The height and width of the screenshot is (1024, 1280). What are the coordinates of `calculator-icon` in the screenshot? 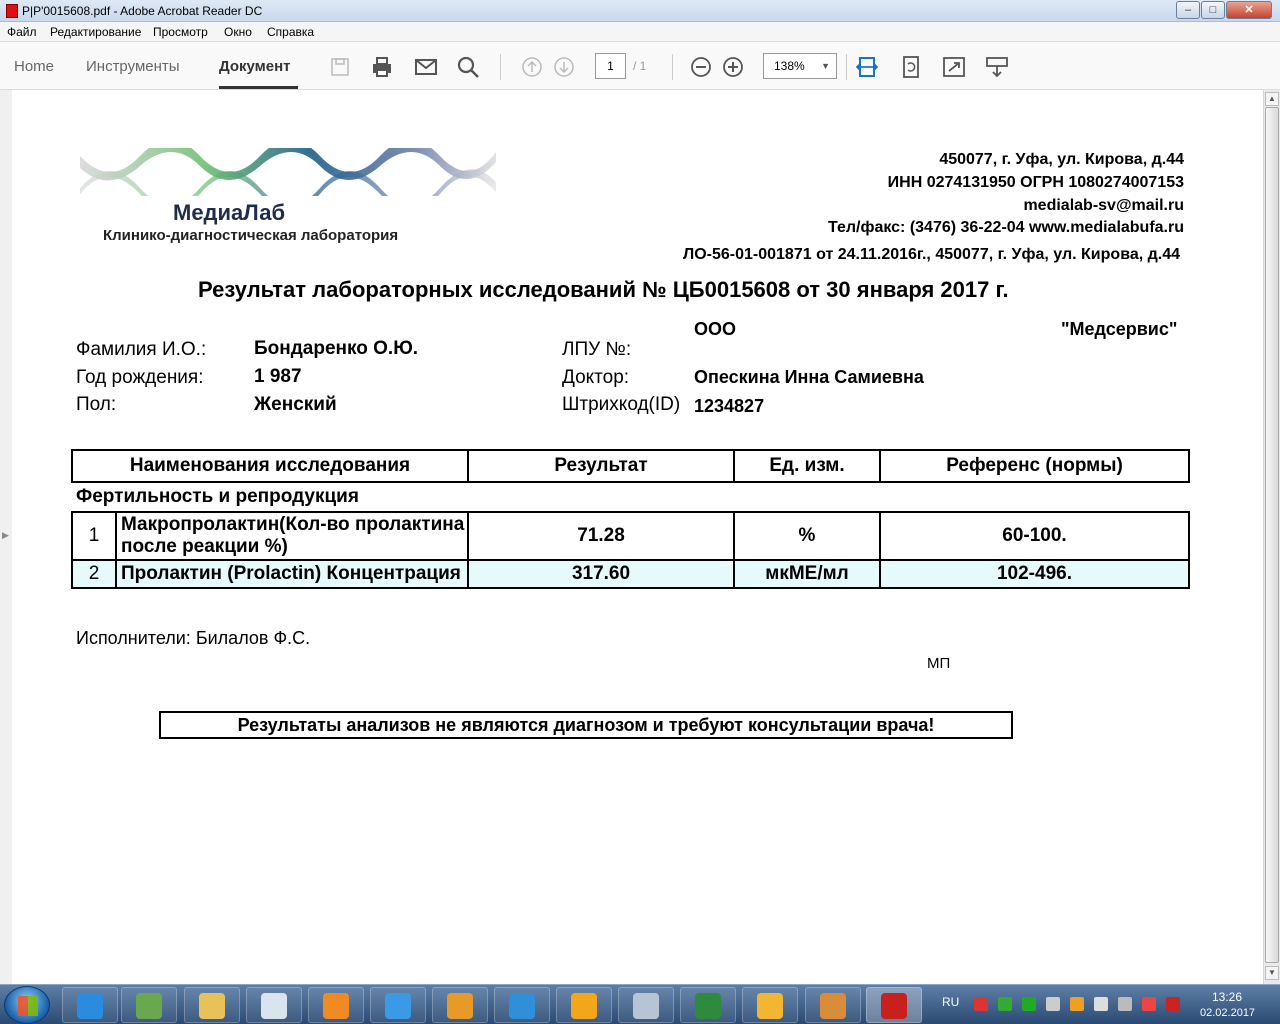 It's located at (646, 1006).